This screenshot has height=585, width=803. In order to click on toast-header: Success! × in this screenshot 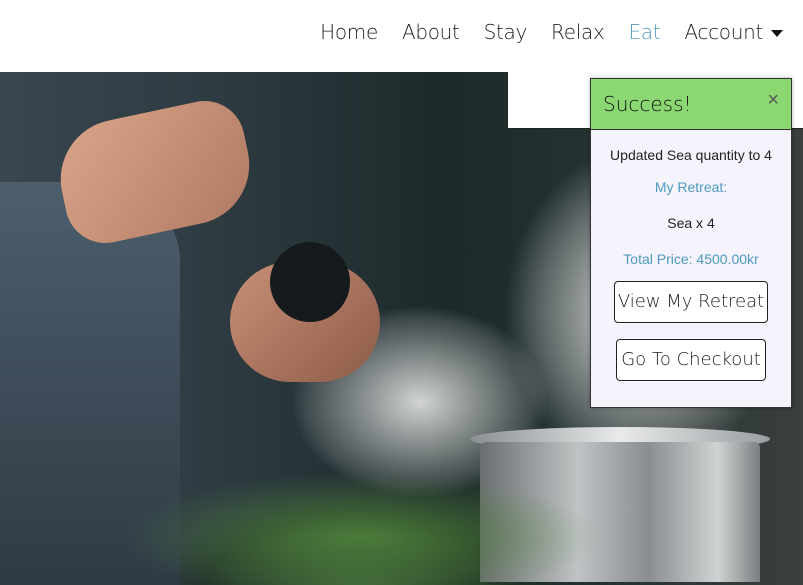, I will do `click(691, 104)`.